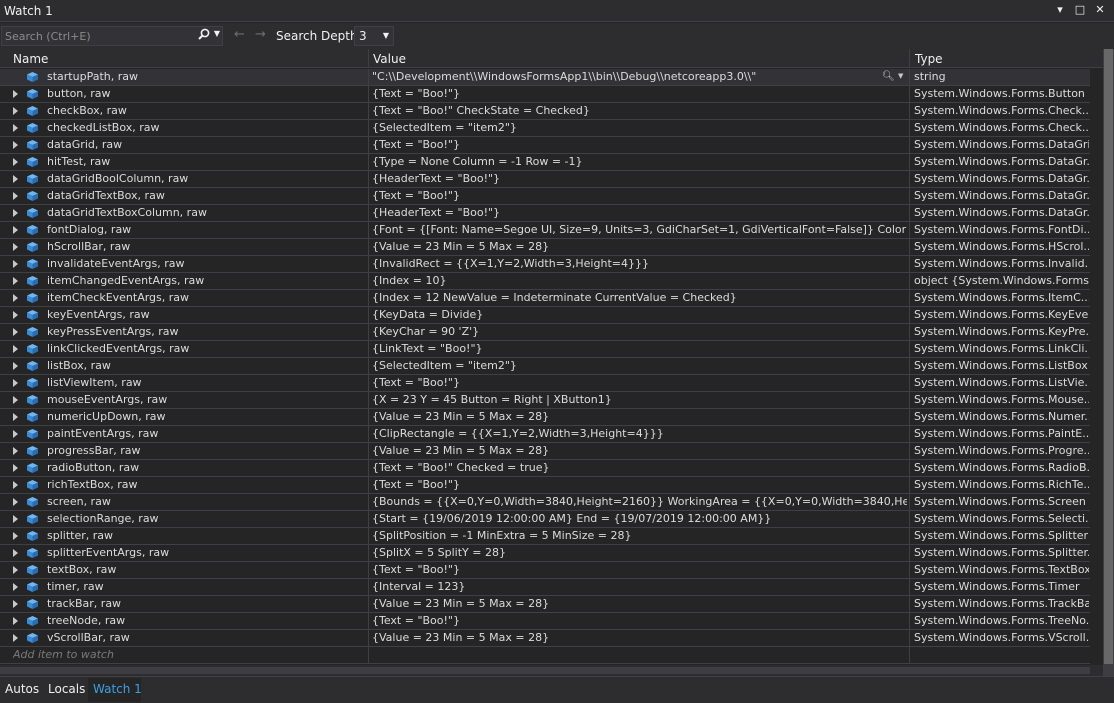 The height and width of the screenshot is (703, 1114). Describe the element at coordinates (239, 34) in the screenshot. I see `back-arrow-icon: ←` at that location.